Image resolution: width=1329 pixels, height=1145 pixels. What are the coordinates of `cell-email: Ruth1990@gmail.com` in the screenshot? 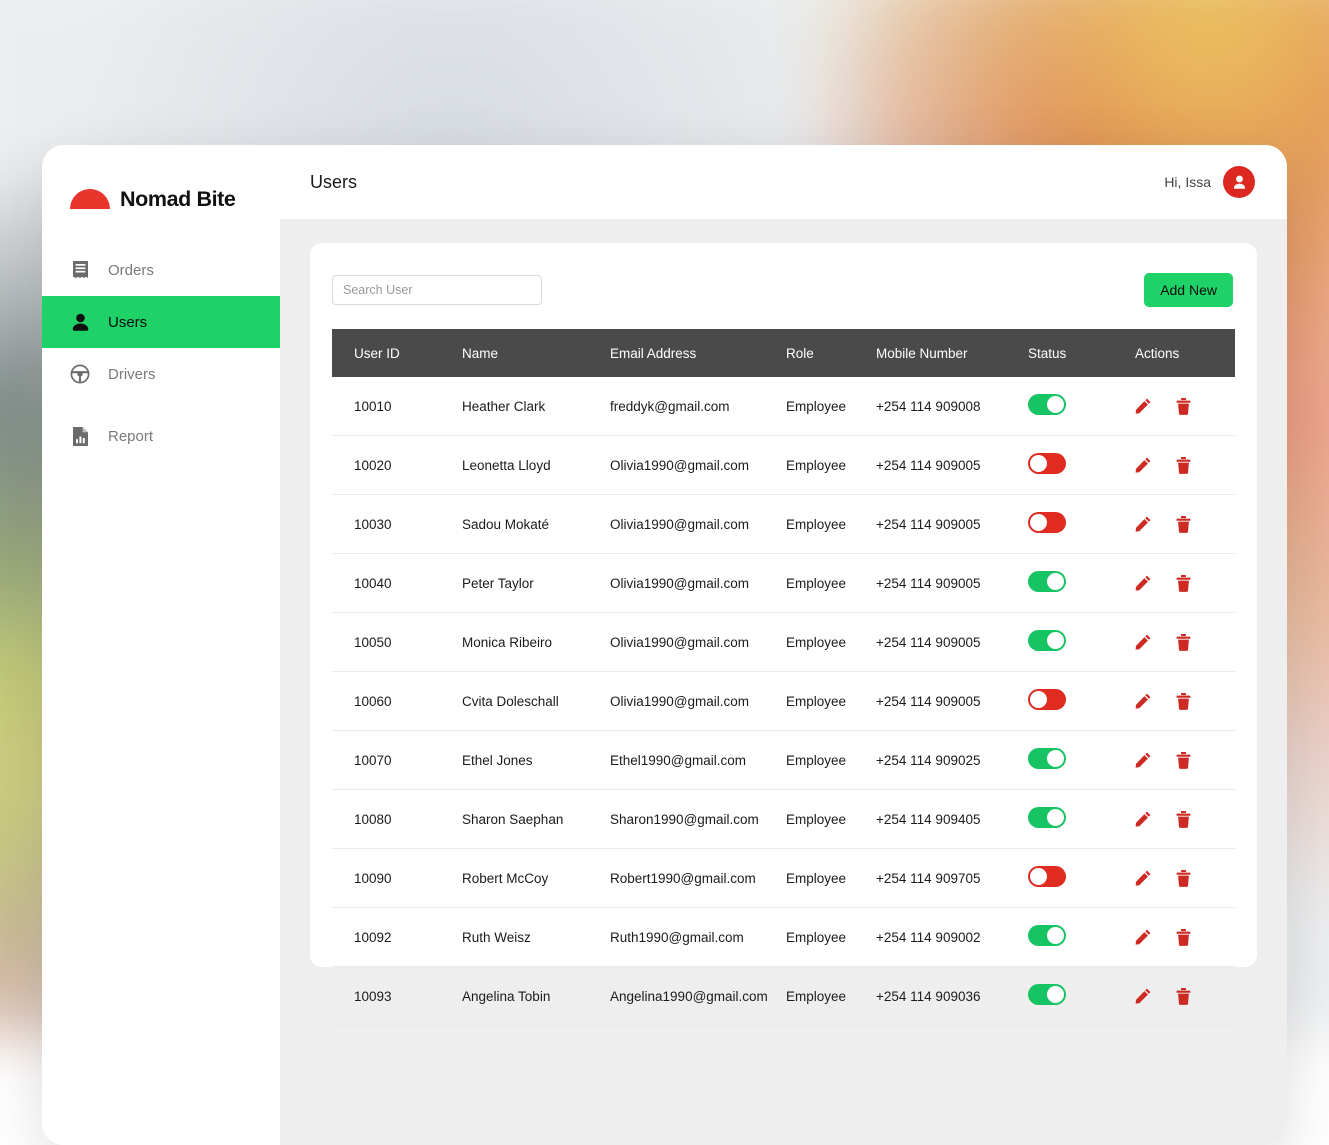 It's located at (698, 937).